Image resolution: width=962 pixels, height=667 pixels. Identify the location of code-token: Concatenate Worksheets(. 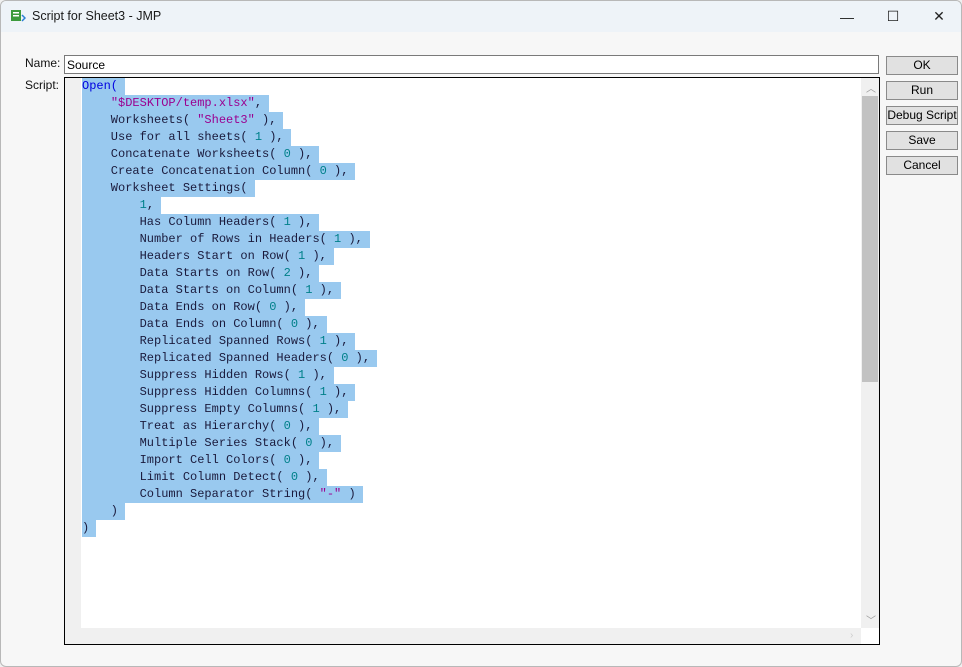
(183, 154).